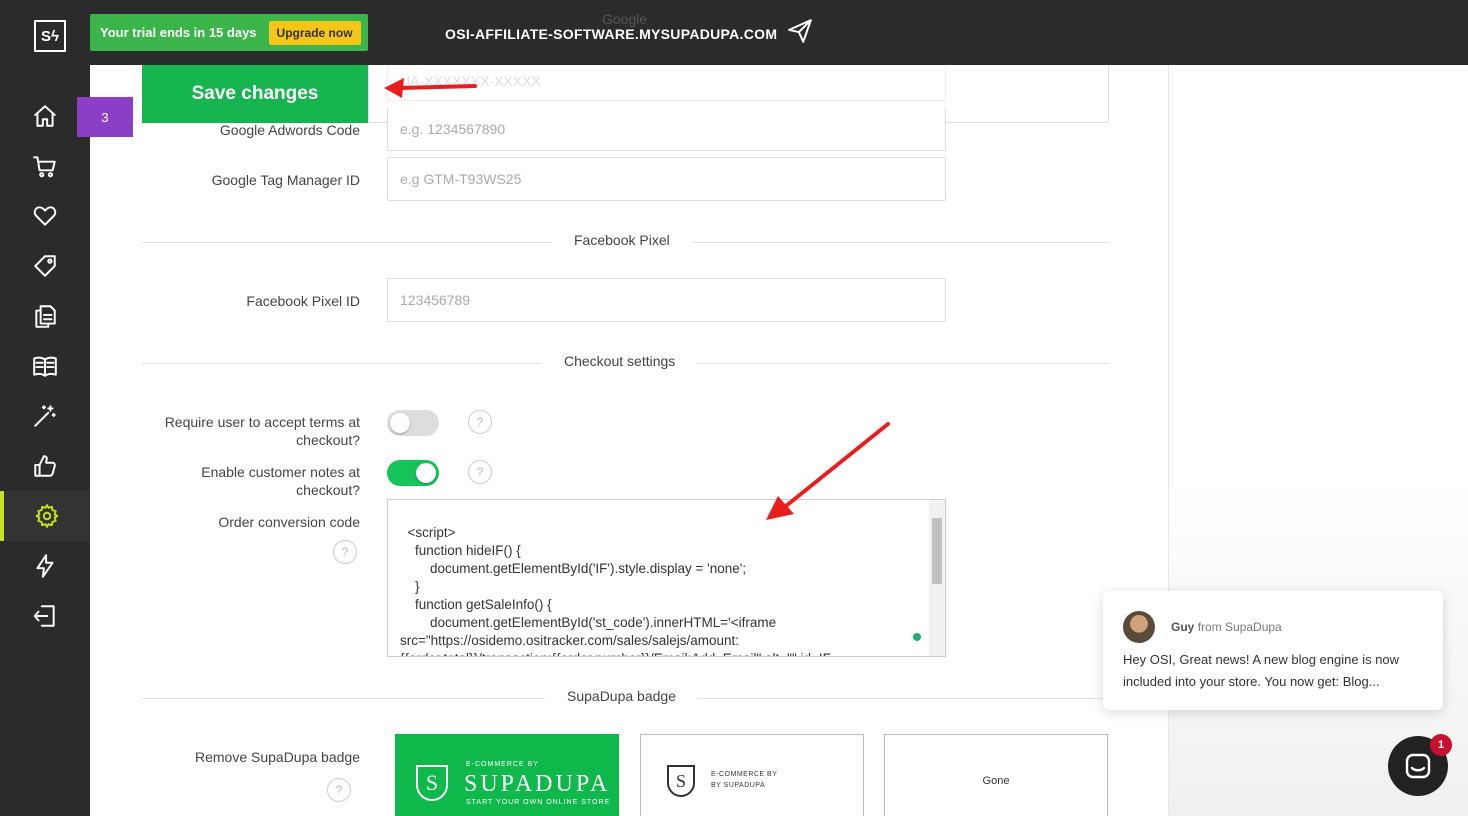  I want to click on badge-section-title: SupaDupa badge, so click(621, 696).